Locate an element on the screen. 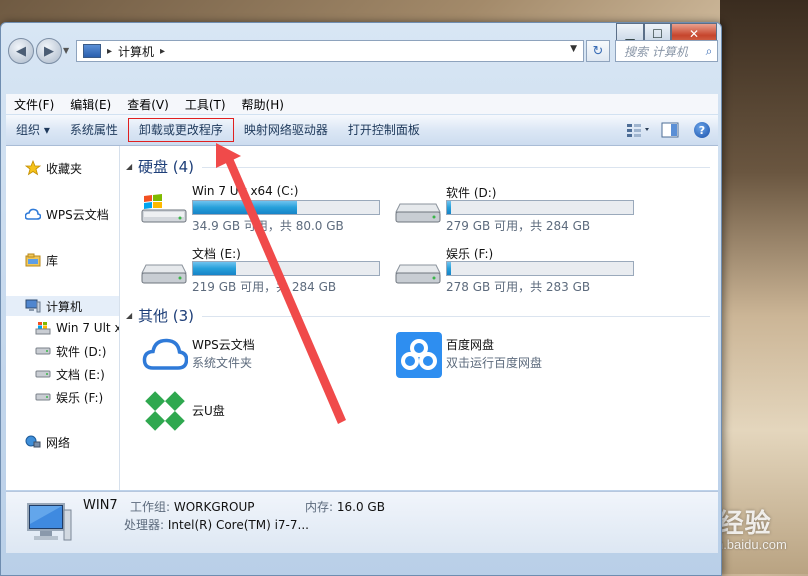  item-description: 系统文件夹 is located at coordinates (222, 363).